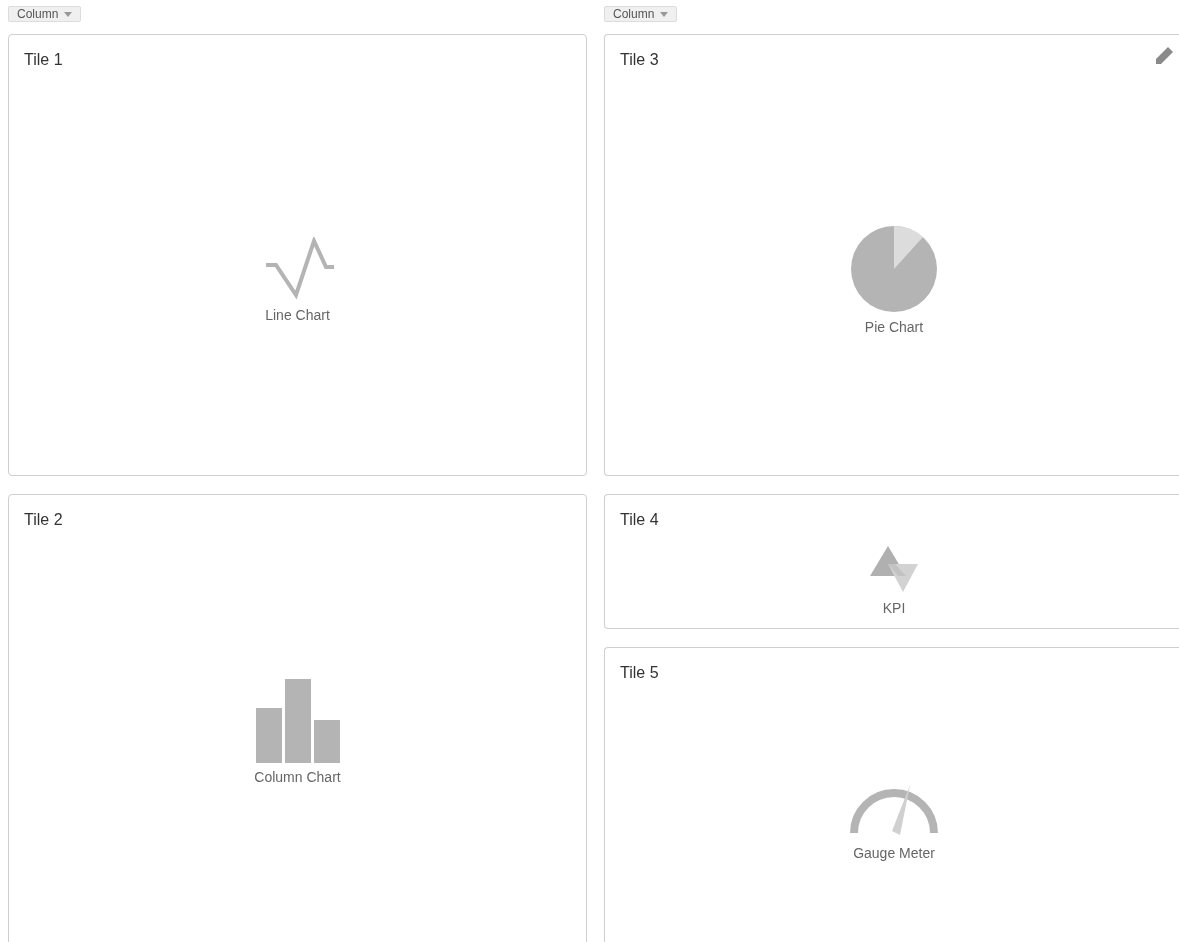 Image resolution: width=1179 pixels, height=942 pixels. I want to click on kpi-icon, so click(894, 569).